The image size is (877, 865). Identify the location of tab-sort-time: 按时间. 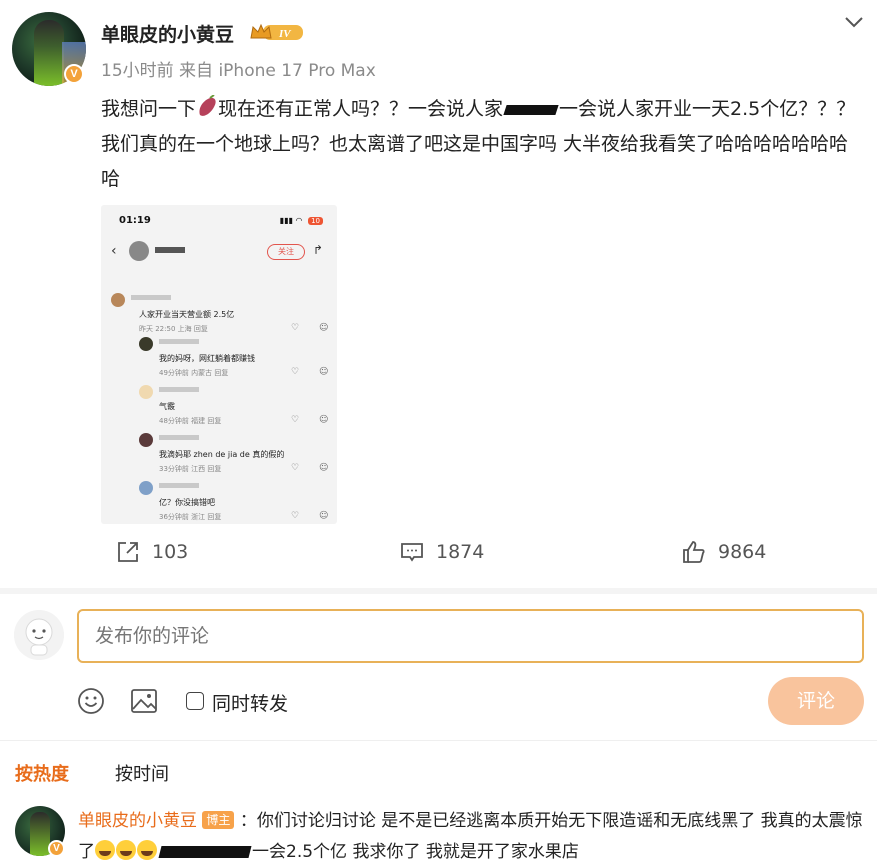
(142, 773).